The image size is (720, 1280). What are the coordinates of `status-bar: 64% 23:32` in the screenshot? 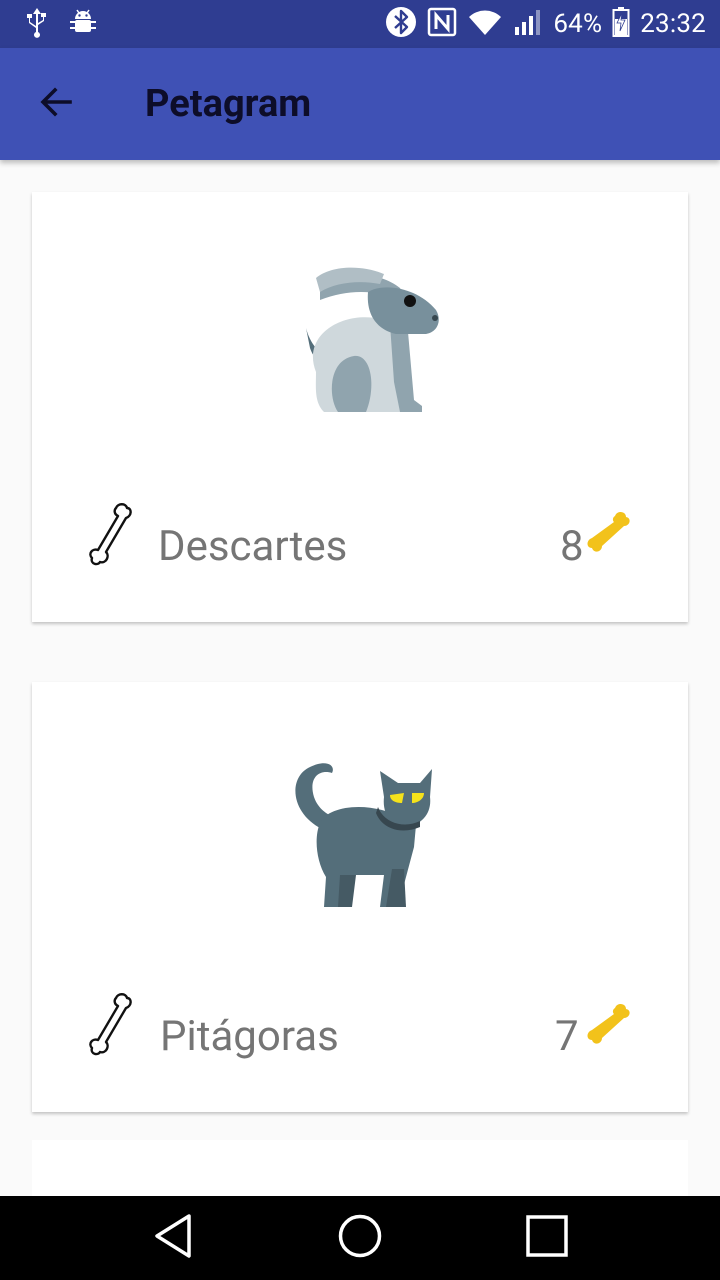 It's located at (360, 24).